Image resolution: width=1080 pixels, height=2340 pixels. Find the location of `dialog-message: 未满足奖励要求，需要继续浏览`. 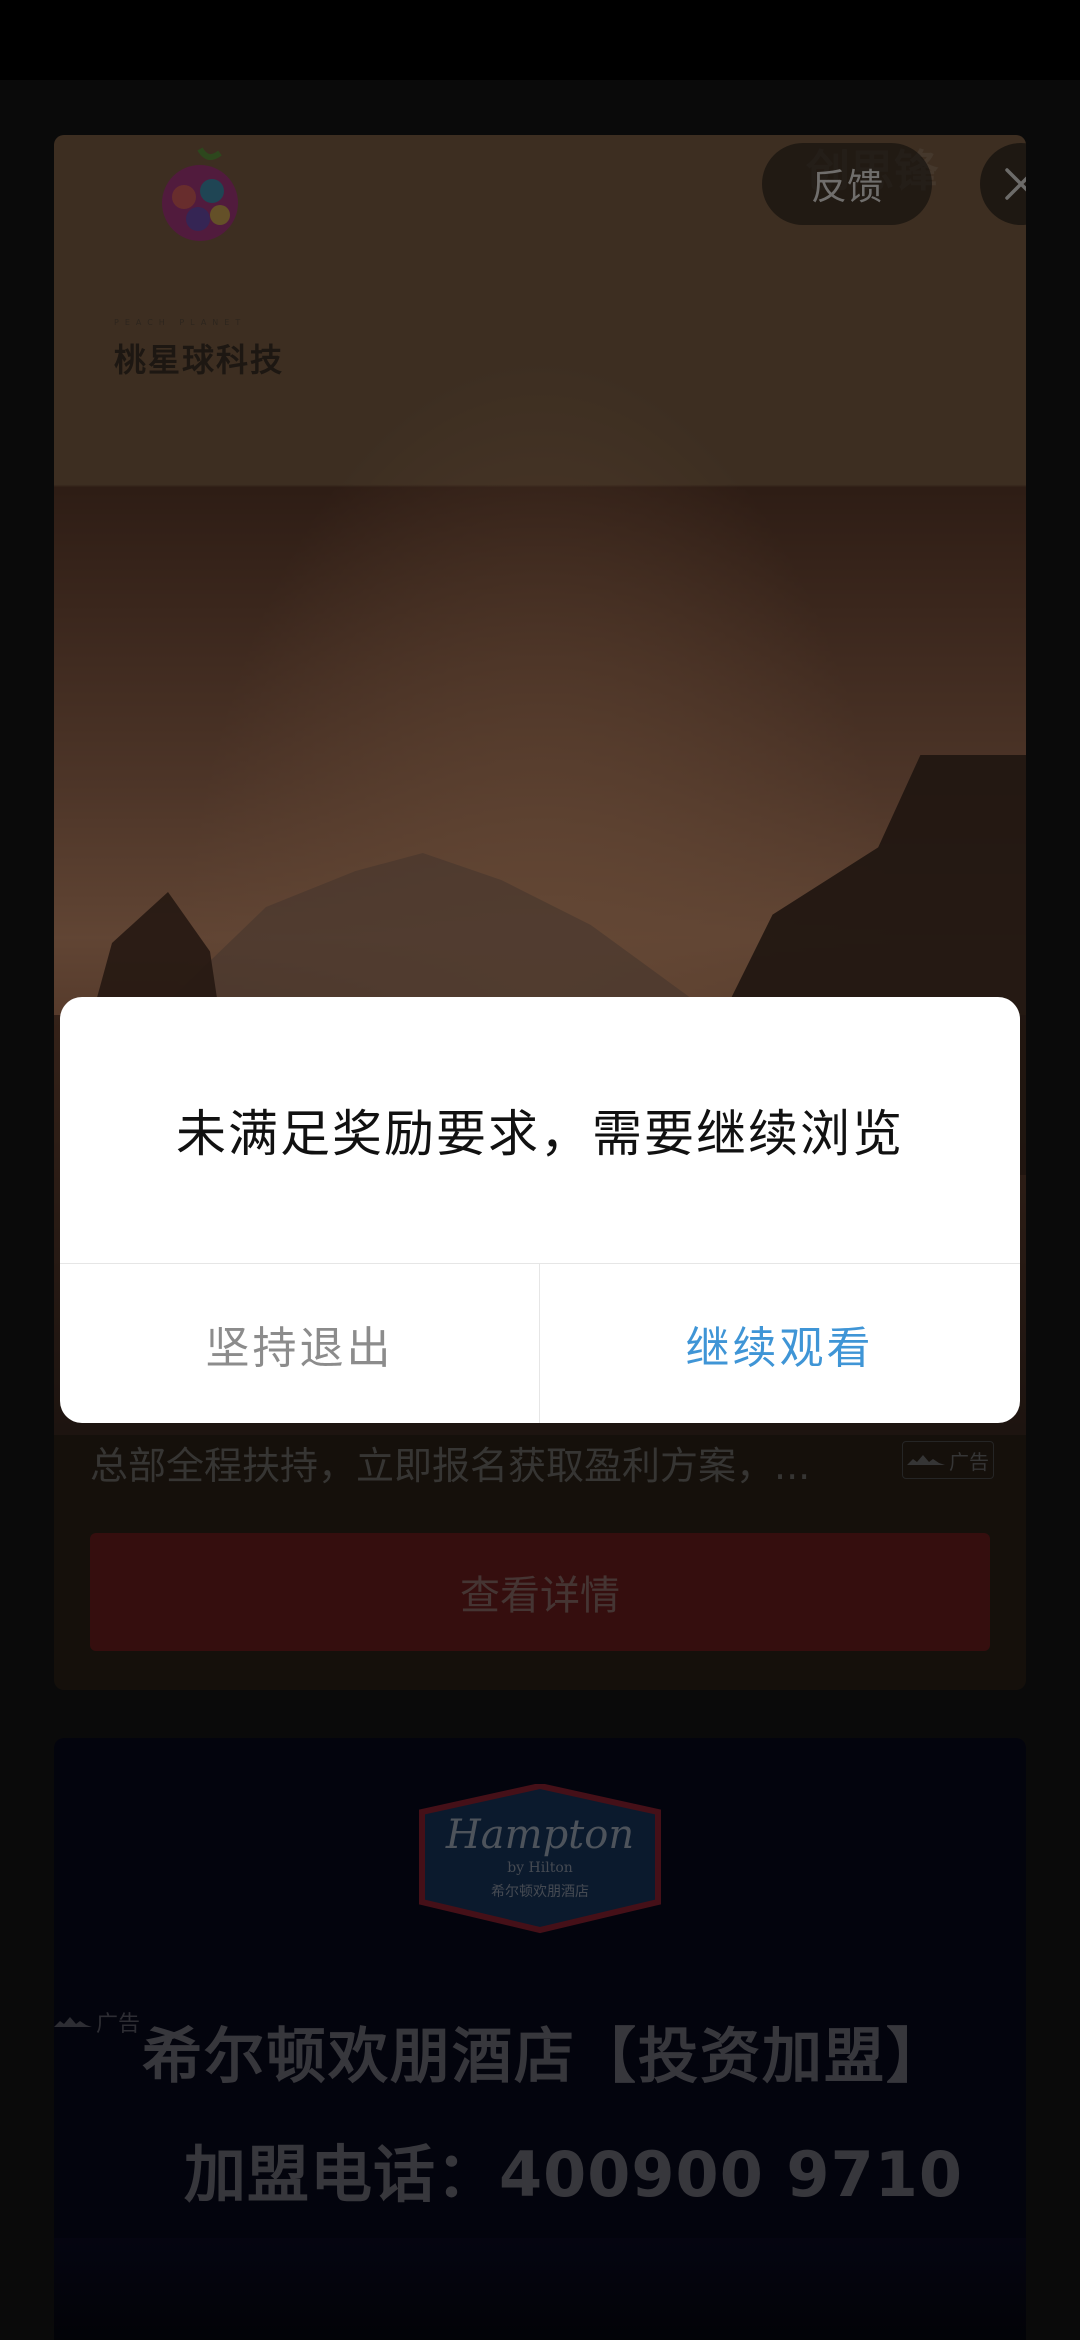

dialog-message: 未满足奖励要求，需要继续浏览 is located at coordinates (540, 1134).